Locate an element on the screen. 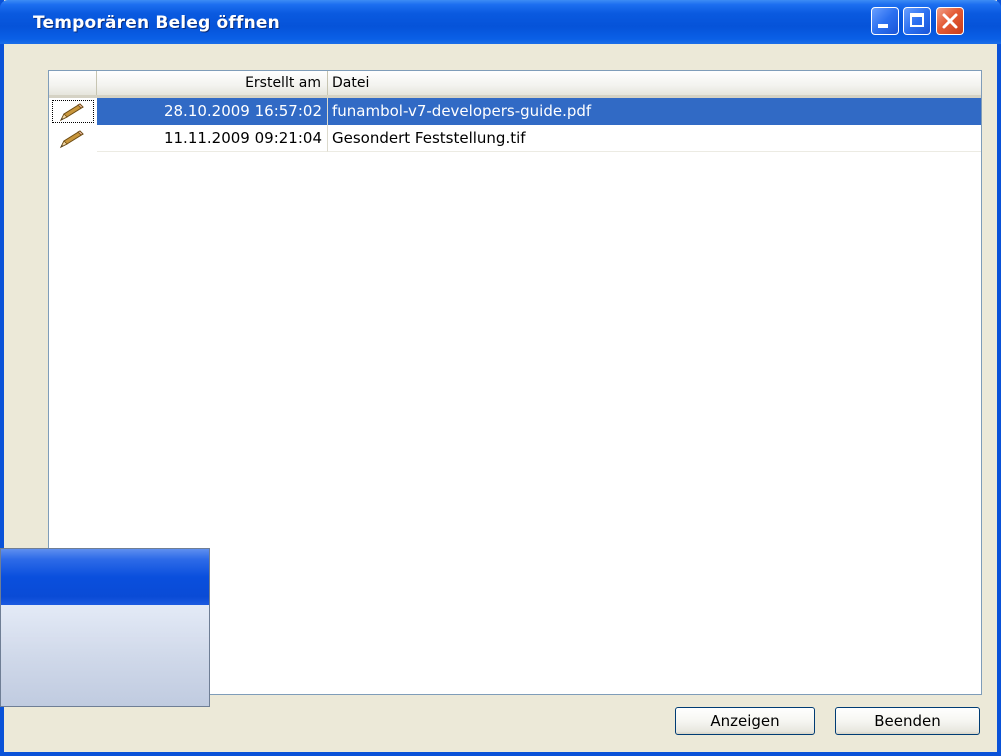 The height and width of the screenshot is (756, 1001). close-window-button is located at coordinates (950, 21).